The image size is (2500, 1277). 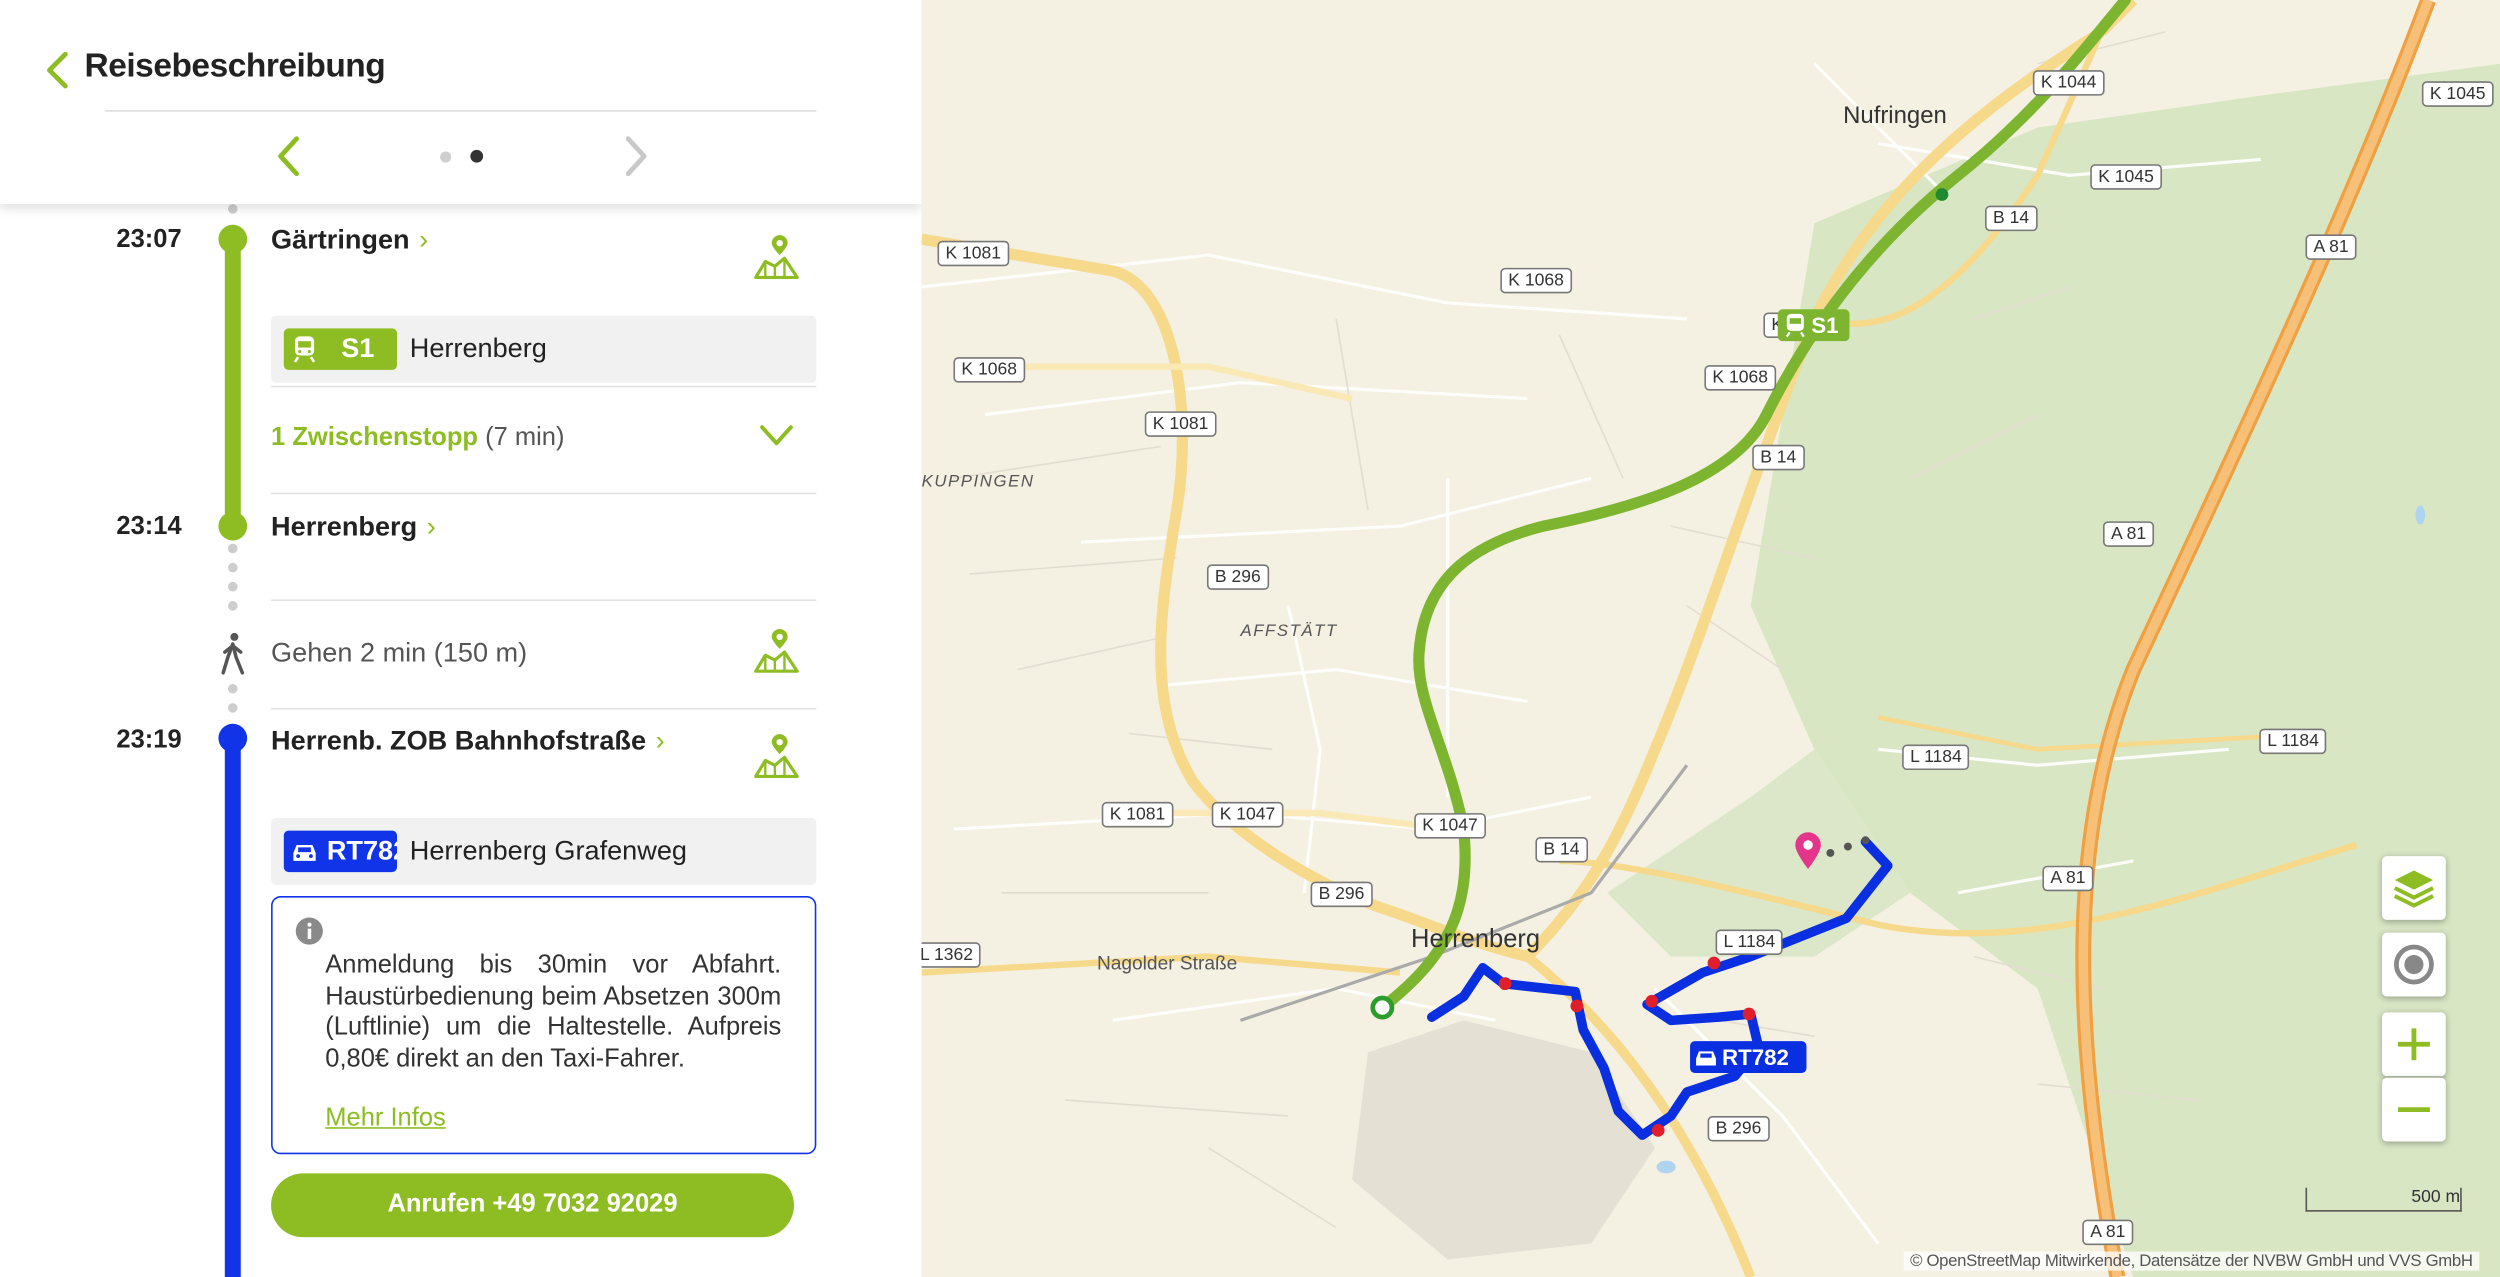 What do you see at coordinates (478, 348) in the screenshot?
I see `leg-destination: Herrenberg` at bounding box center [478, 348].